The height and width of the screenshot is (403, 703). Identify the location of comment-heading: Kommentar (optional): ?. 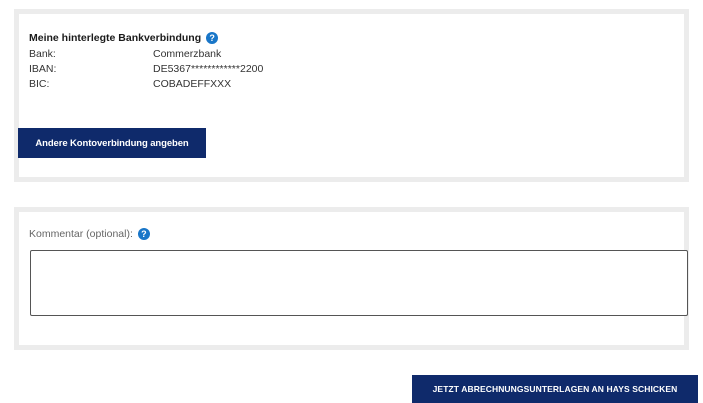
(89, 234).